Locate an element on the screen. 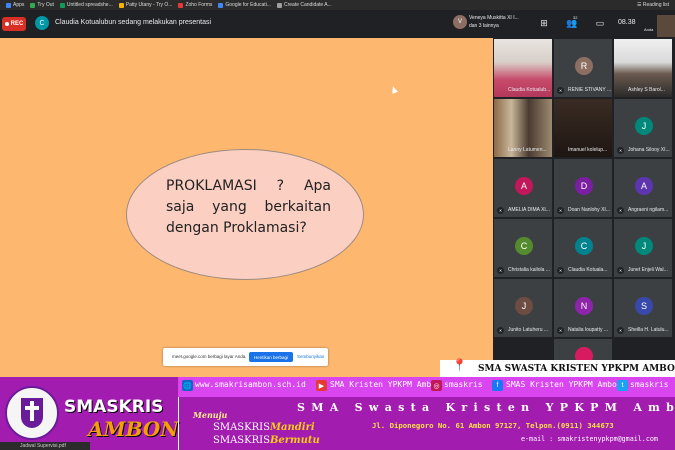 This screenshot has width=675, height=450. google-icon is located at coordinates (221, 5).